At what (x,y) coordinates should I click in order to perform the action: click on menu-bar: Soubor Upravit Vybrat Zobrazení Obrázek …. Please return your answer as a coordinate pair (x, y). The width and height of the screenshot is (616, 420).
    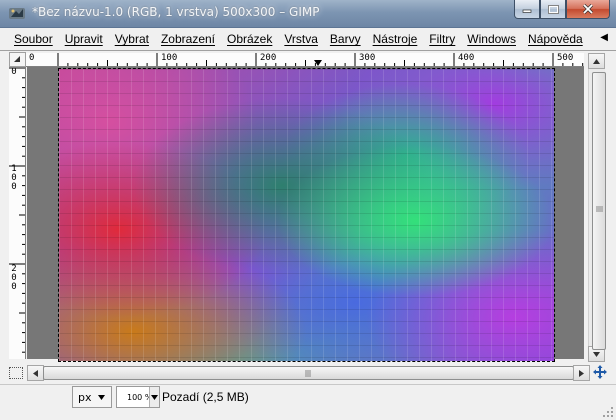
    Looking at the image, I should click on (308, 39).